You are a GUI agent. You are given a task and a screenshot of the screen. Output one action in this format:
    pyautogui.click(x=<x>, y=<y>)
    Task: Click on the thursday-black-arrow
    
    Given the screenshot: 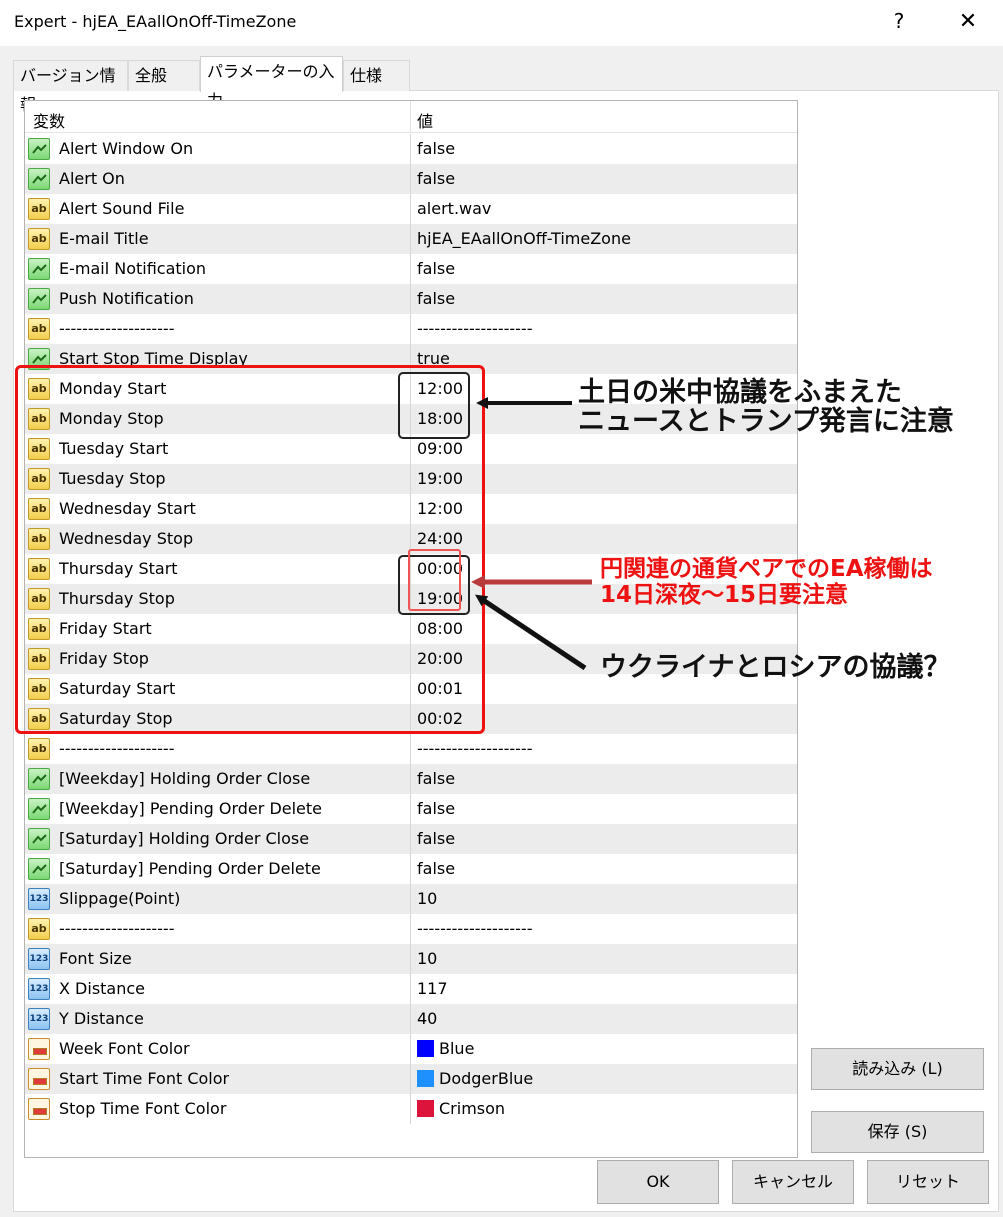 What is the action you would take?
    pyautogui.click(x=531, y=632)
    